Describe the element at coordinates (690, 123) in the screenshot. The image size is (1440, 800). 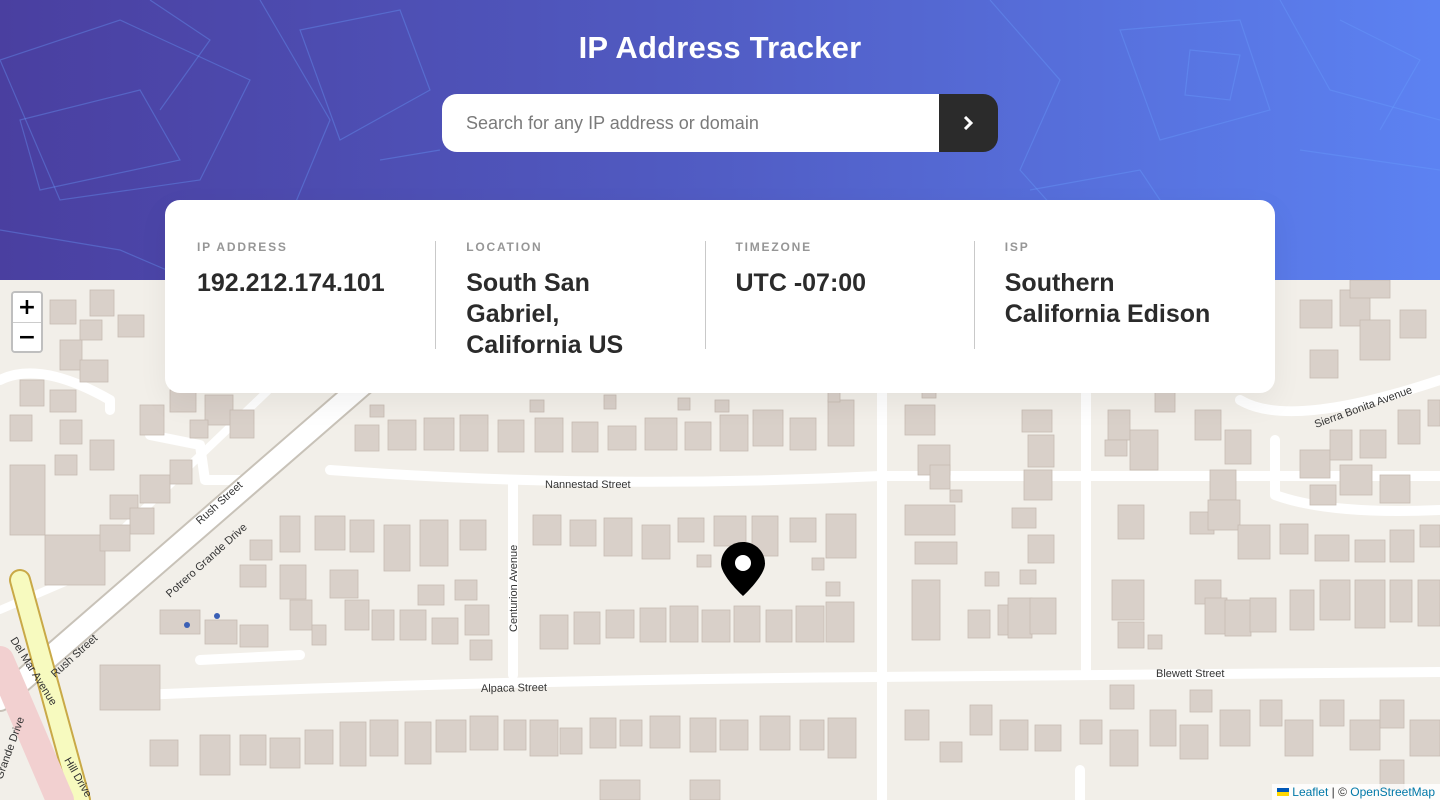
I see `search-input` at that location.